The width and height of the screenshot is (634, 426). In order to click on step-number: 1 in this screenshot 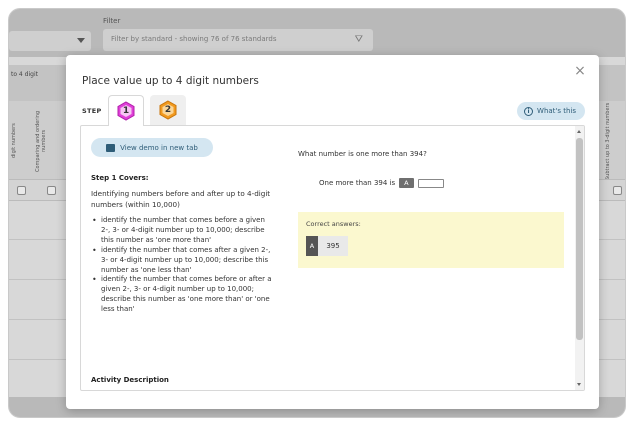, I will do `click(126, 111)`.